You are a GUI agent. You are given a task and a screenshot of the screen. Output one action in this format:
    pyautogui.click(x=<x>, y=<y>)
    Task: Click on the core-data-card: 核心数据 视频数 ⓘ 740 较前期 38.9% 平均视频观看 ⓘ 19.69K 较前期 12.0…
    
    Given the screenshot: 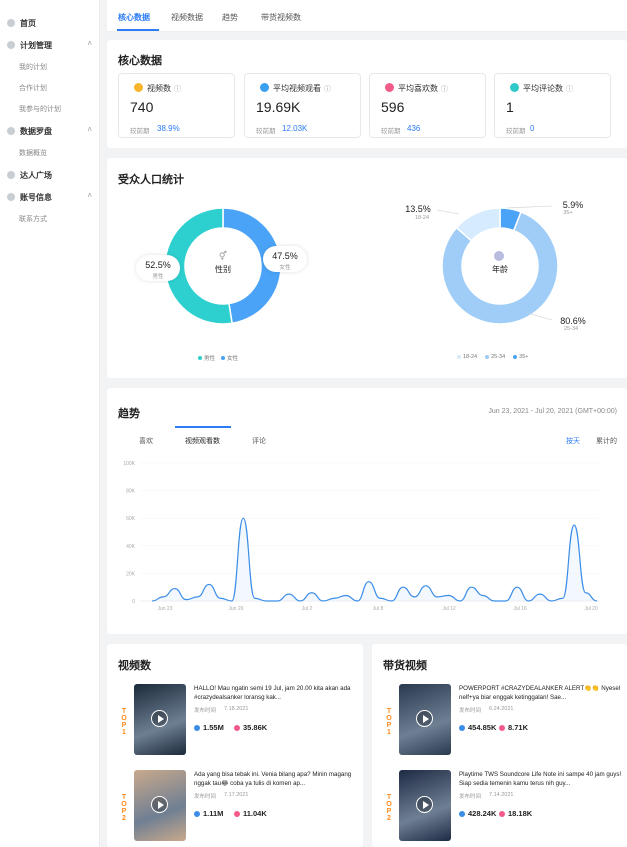 What is the action you would take?
    pyautogui.click(x=367, y=94)
    